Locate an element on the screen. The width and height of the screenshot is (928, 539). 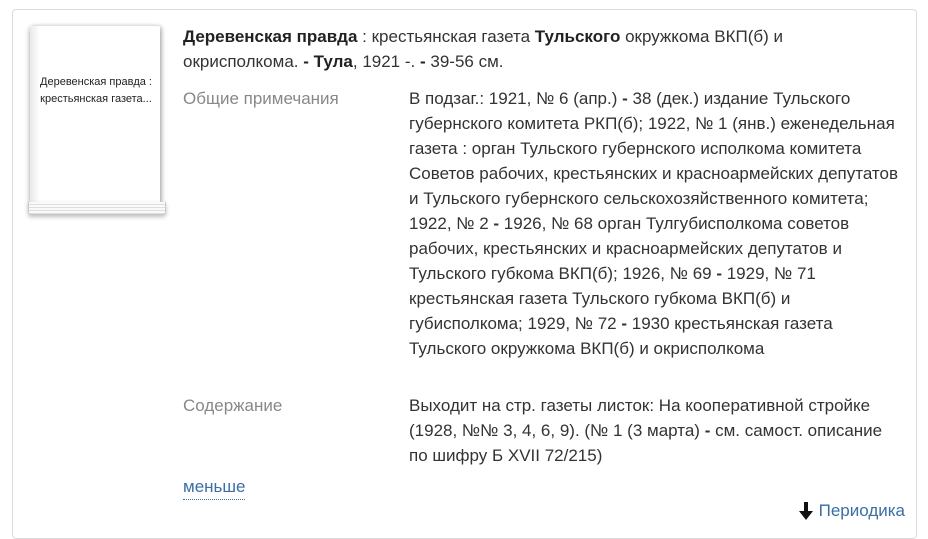
notes-label: Общие примечания is located at coordinates (261, 98).